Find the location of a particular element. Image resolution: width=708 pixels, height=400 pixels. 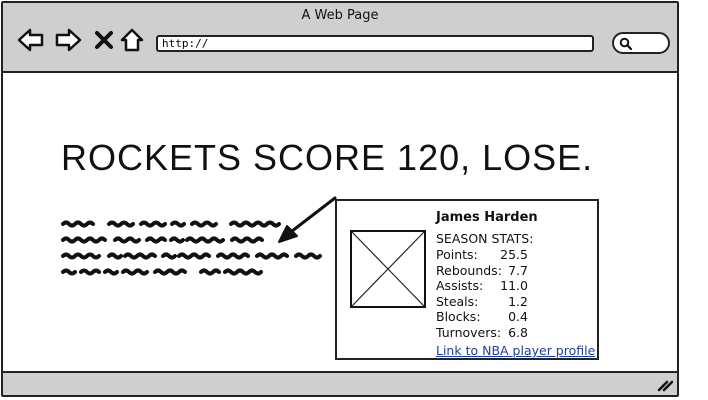

stat-label: Steals: is located at coordinates (457, 301).